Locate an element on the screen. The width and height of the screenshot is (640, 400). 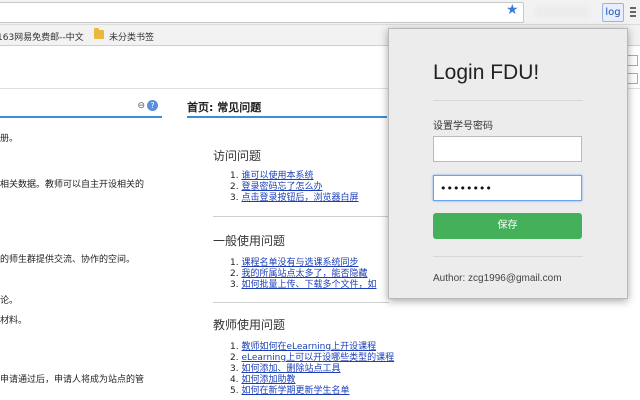
faq-link: 谁可以使用本系统 is located at coordinates (277, 176).